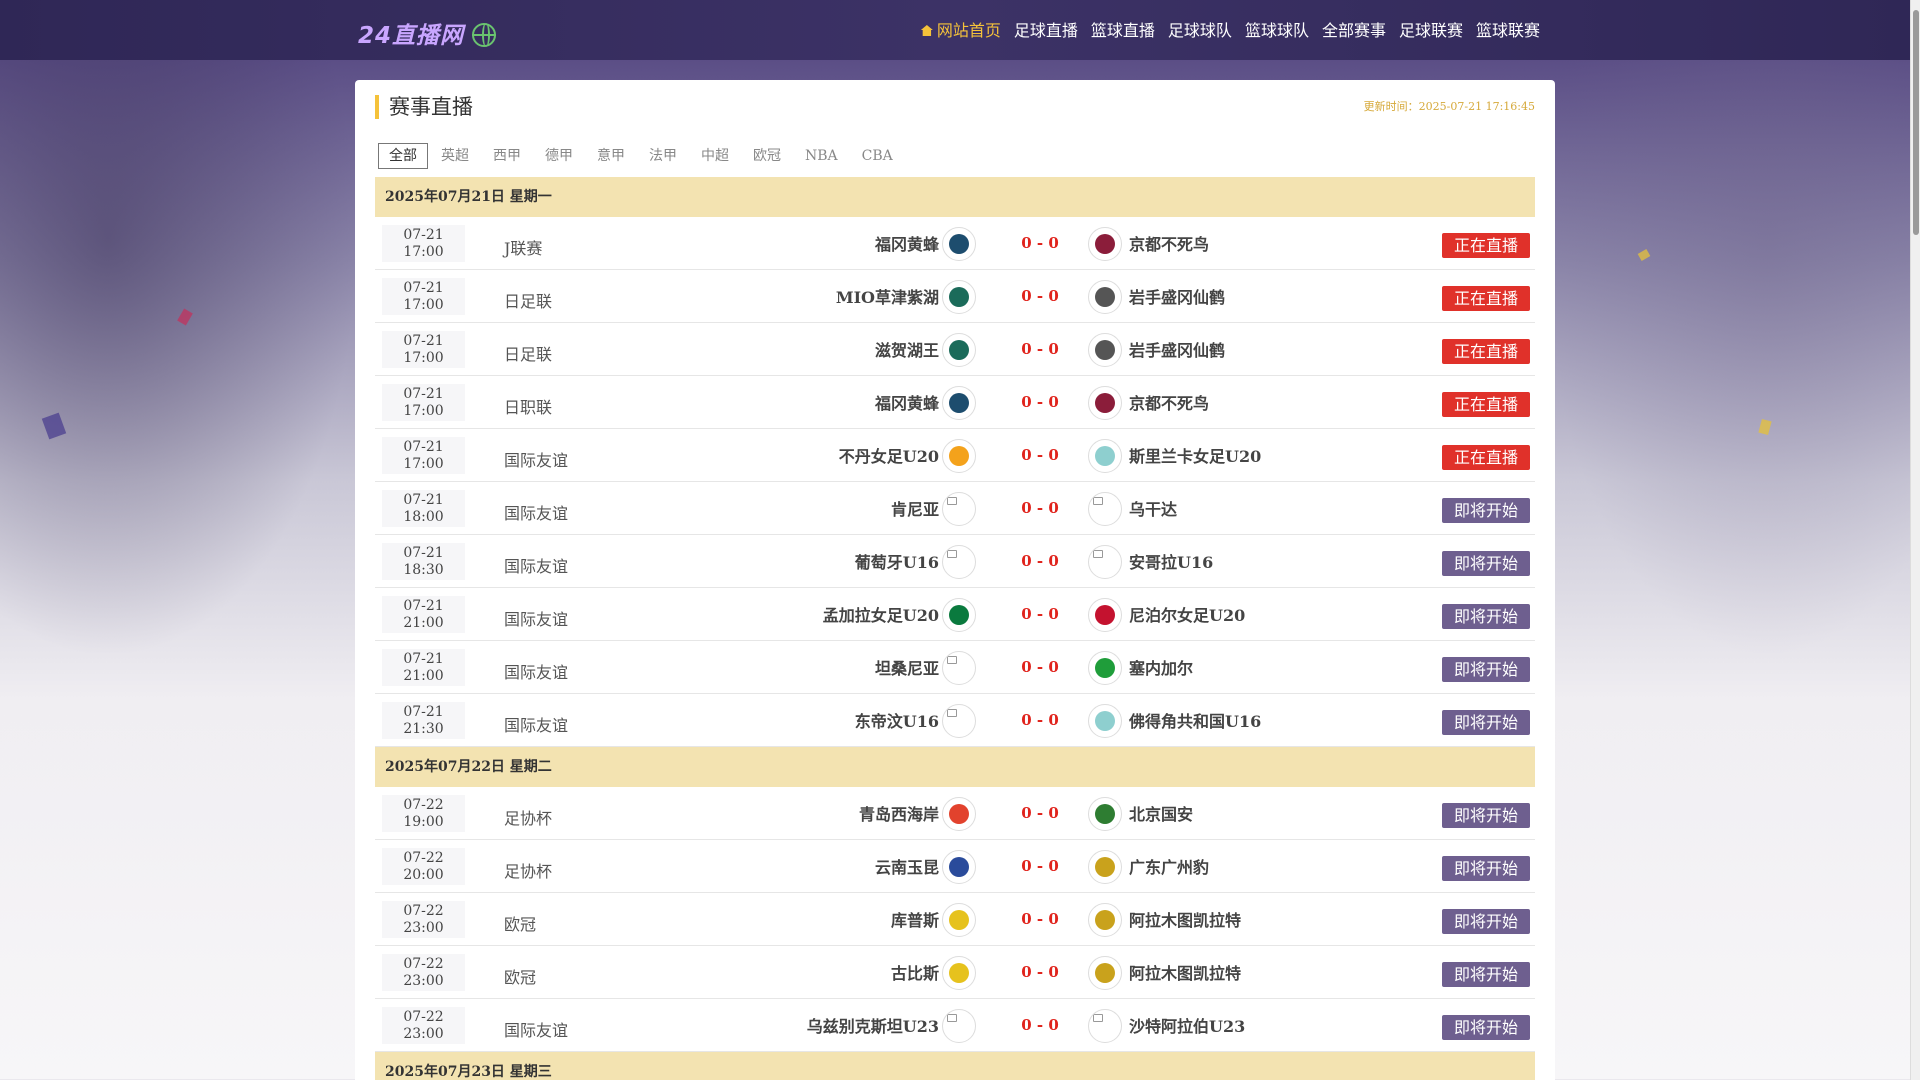 Image resolution: width=1920 pixels, height=1080 pixels. Describe the element at coordinates (767, 156) in the screenshot. I see `league-tab: 欧冠` at that location.